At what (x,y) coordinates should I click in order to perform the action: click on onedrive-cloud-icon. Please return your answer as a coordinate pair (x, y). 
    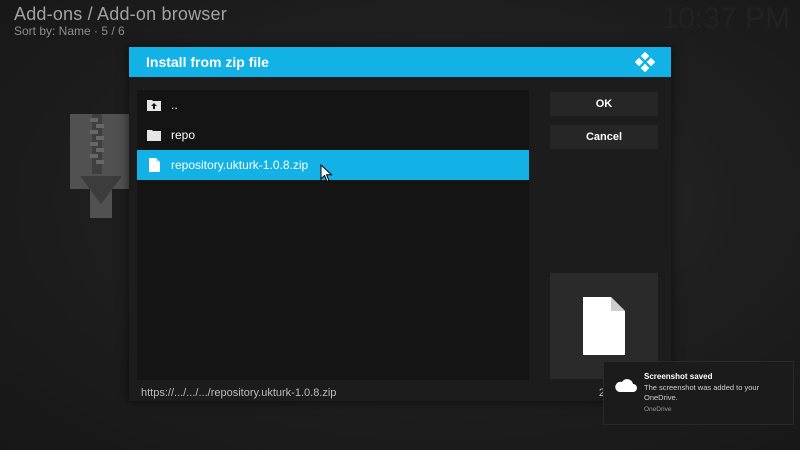
    Looking at the image, I should click on (626, 385).